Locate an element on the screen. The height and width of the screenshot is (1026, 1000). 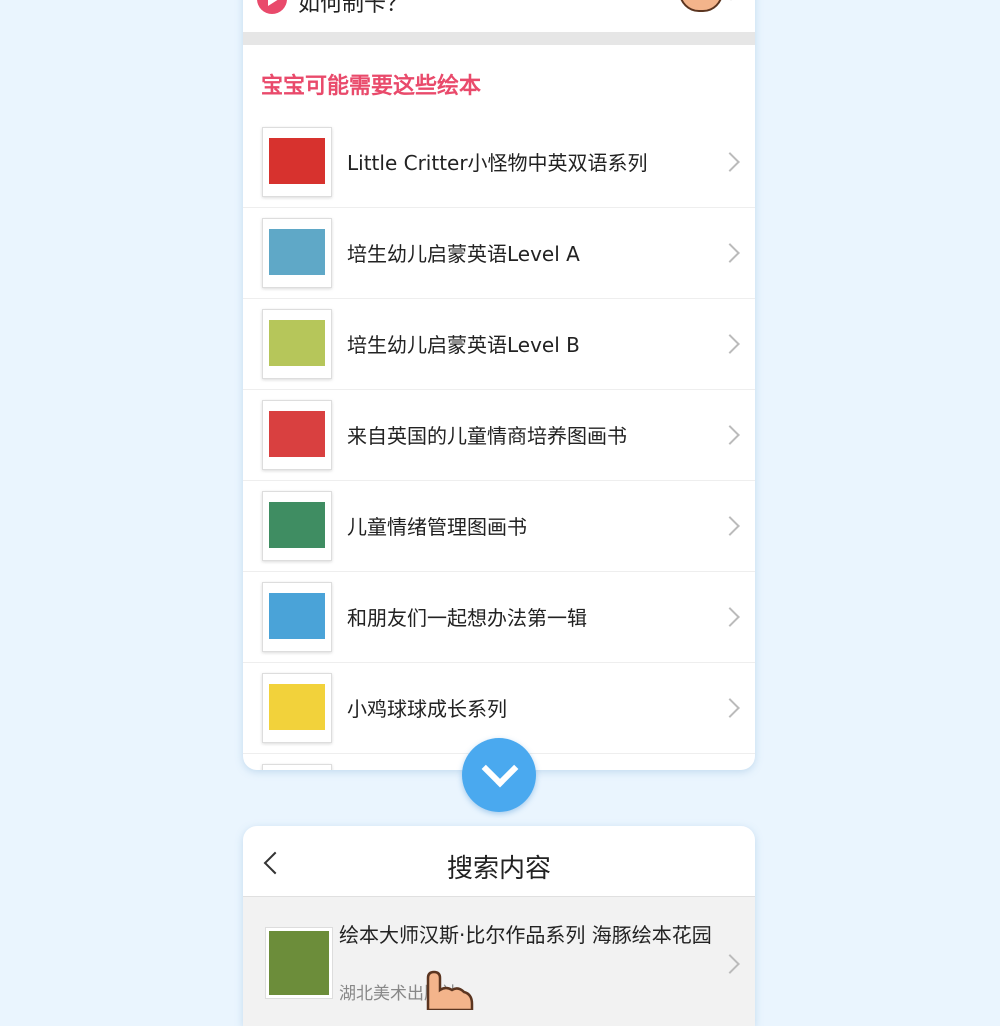
search-card: 搜索内容 绘本大师汉斯·比尔作品系列 海豚绘本花园 湖北美术出版社 is located at coordinates (499, 926).